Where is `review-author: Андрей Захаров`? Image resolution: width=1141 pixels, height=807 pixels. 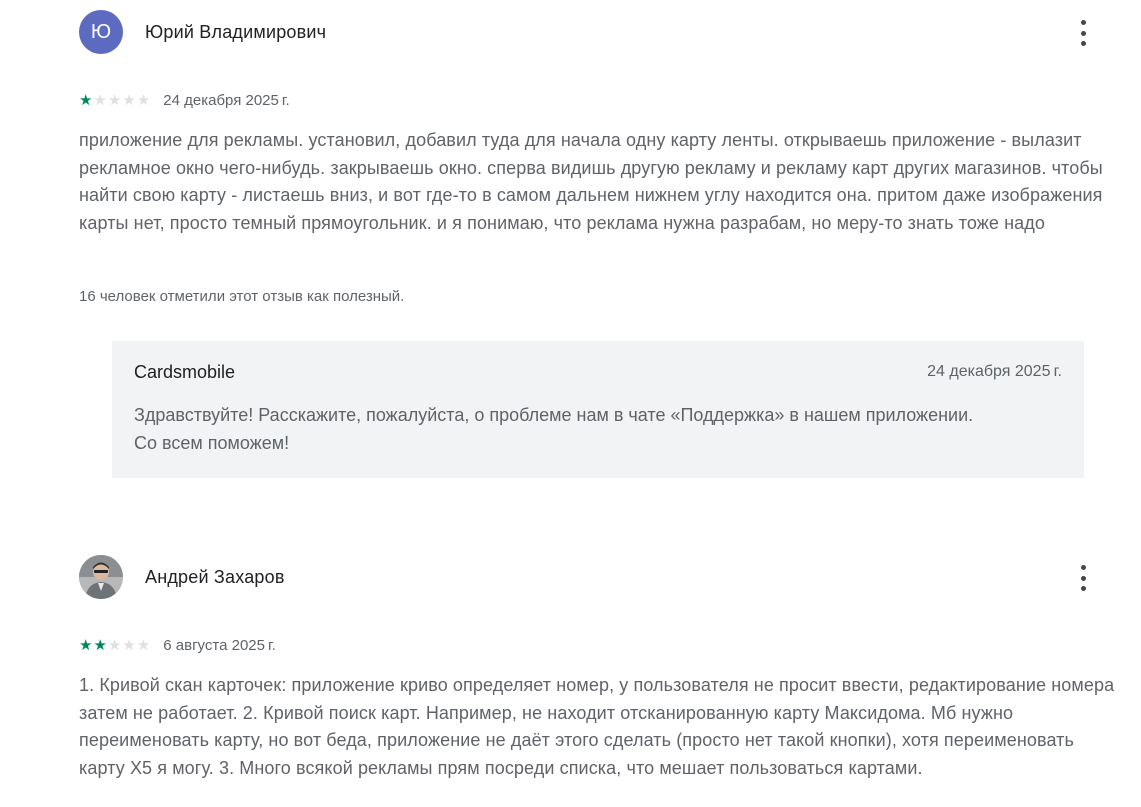
review-author: Андрей Захаров is located at coordinates (215, 577).